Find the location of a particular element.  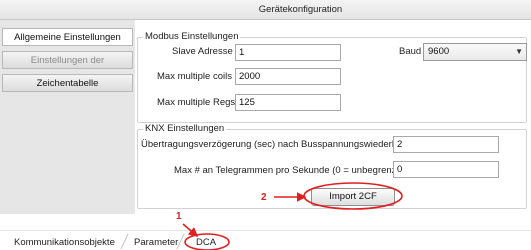

max-coils-field: 2000 is located at coordinates (288, 76).